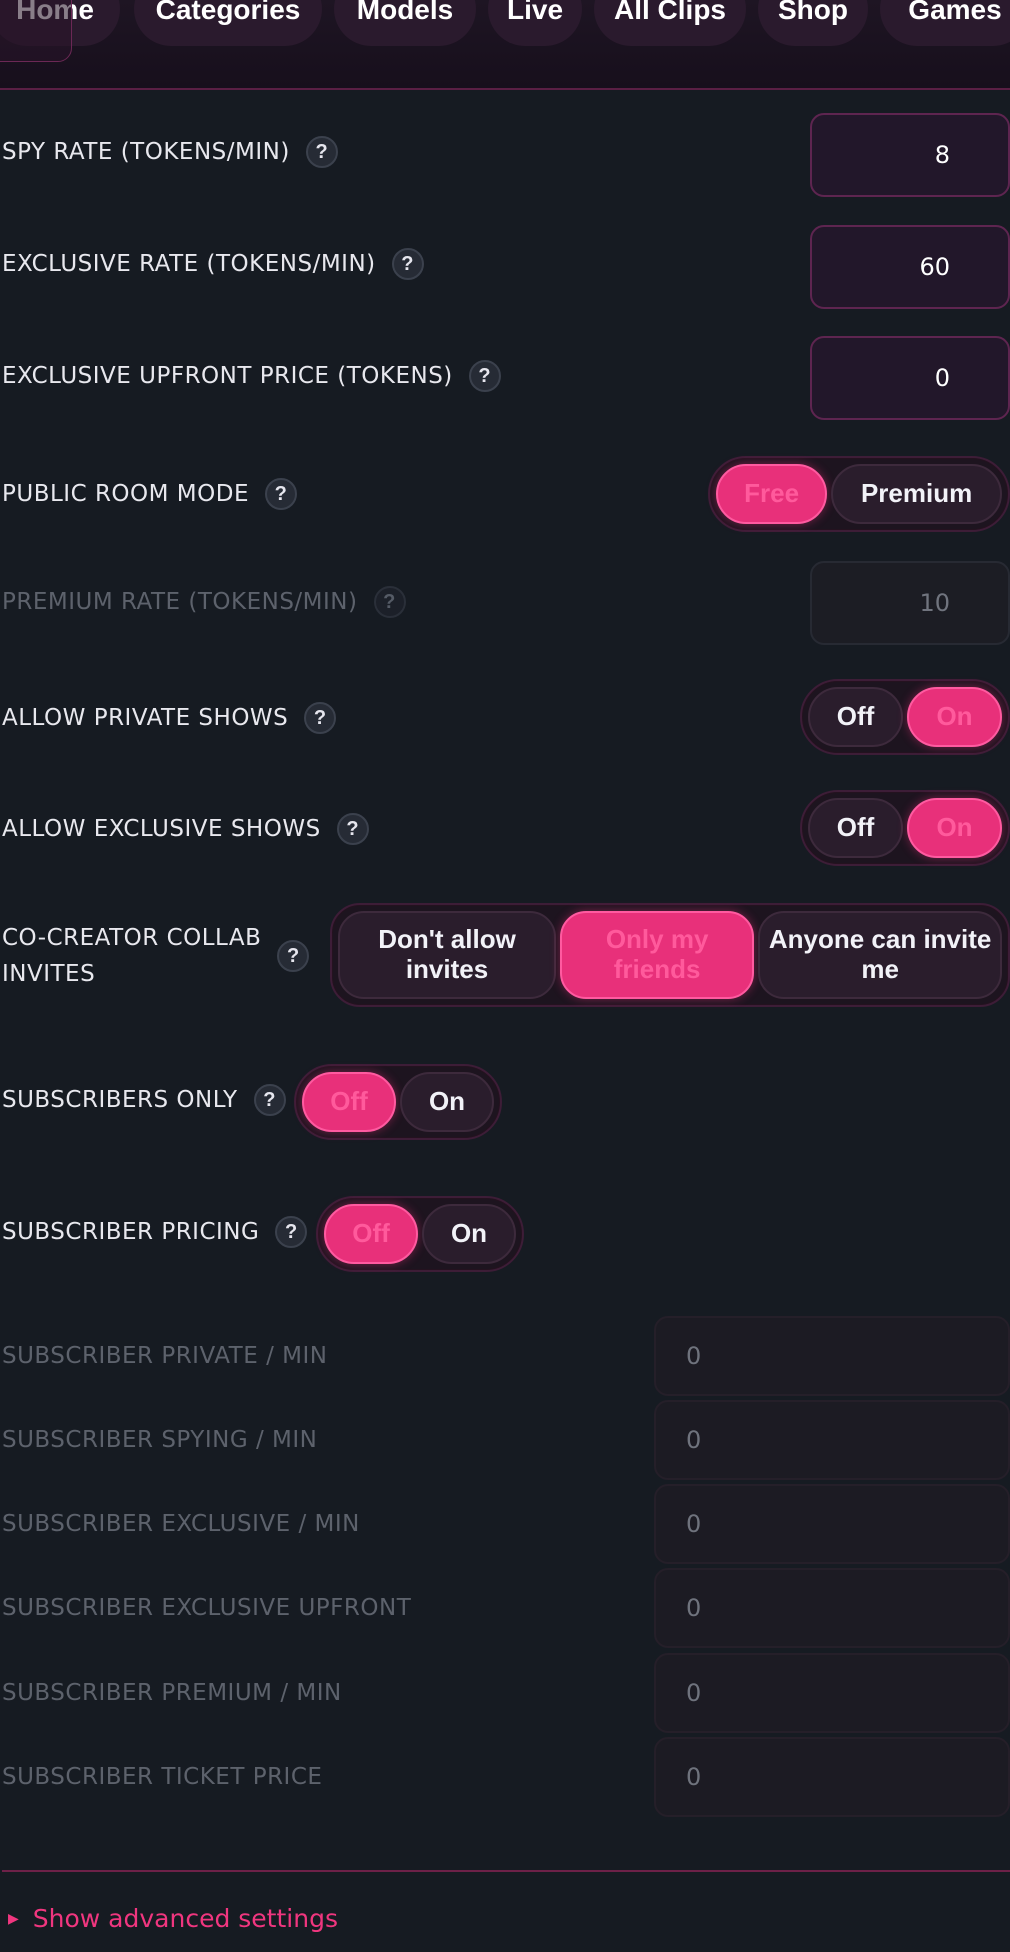  Describe the element at coordinates (132, 956) in the screenshot. I see `collab-invites-label: CO-CREATOR COLLAB INVITES` at that location.